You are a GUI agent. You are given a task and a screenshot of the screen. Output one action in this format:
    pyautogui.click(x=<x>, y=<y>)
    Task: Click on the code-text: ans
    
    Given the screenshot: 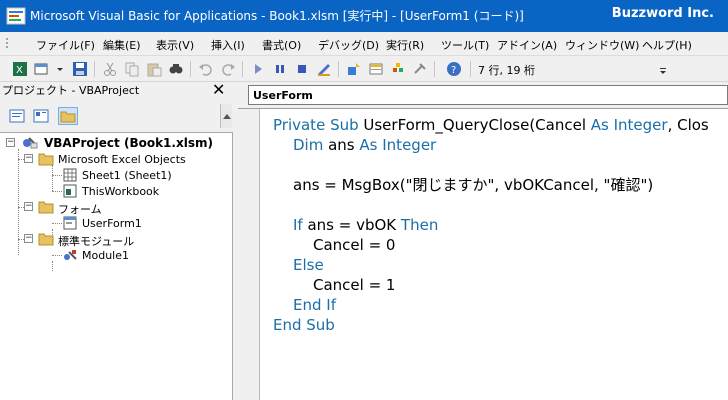 What is the action you would take?
    pyautogui.click(x=344, y=145)
    